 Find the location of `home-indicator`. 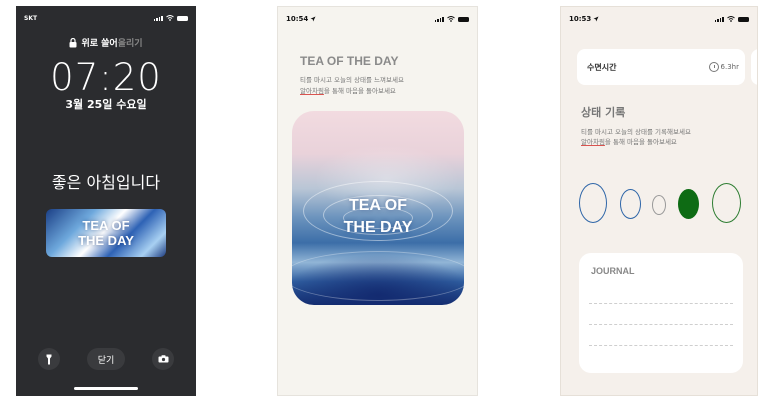

home-indicator is located at coordinates (106, 388).